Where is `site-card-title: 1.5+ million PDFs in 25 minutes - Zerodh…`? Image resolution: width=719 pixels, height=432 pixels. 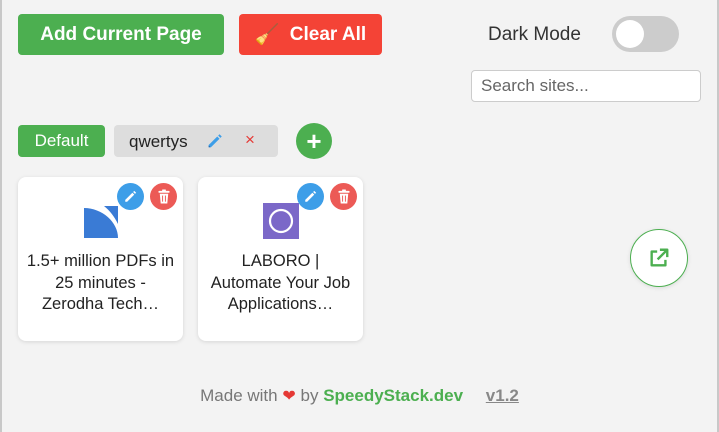 site-card-title: 1.5+ million PDFs in 25 minutes - Zerodh… is located at coordinates (100, 282).